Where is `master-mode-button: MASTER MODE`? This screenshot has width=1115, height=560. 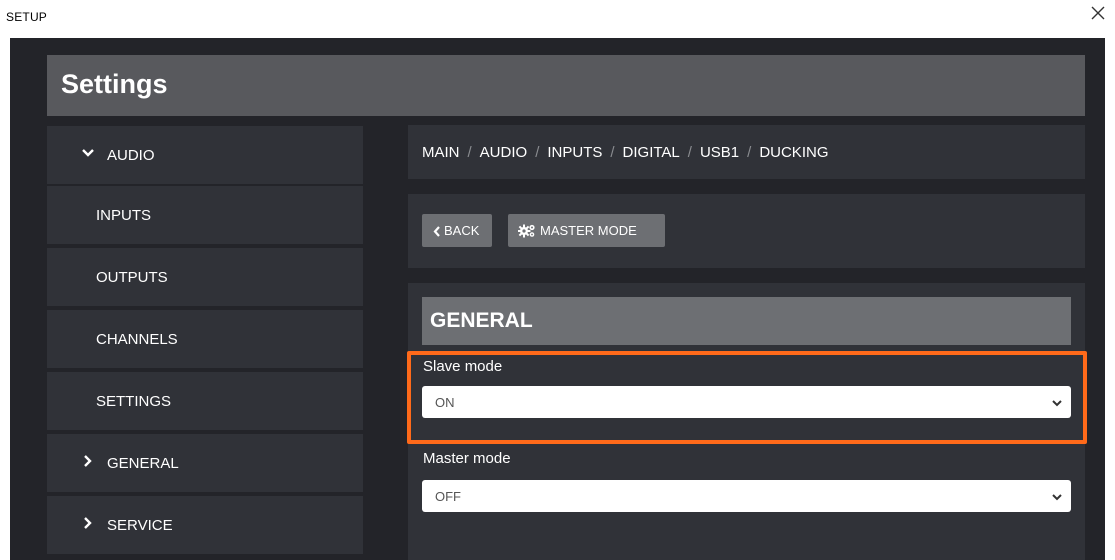
master-mode-button: MASTER MODE is located at coordinates (586, 230).